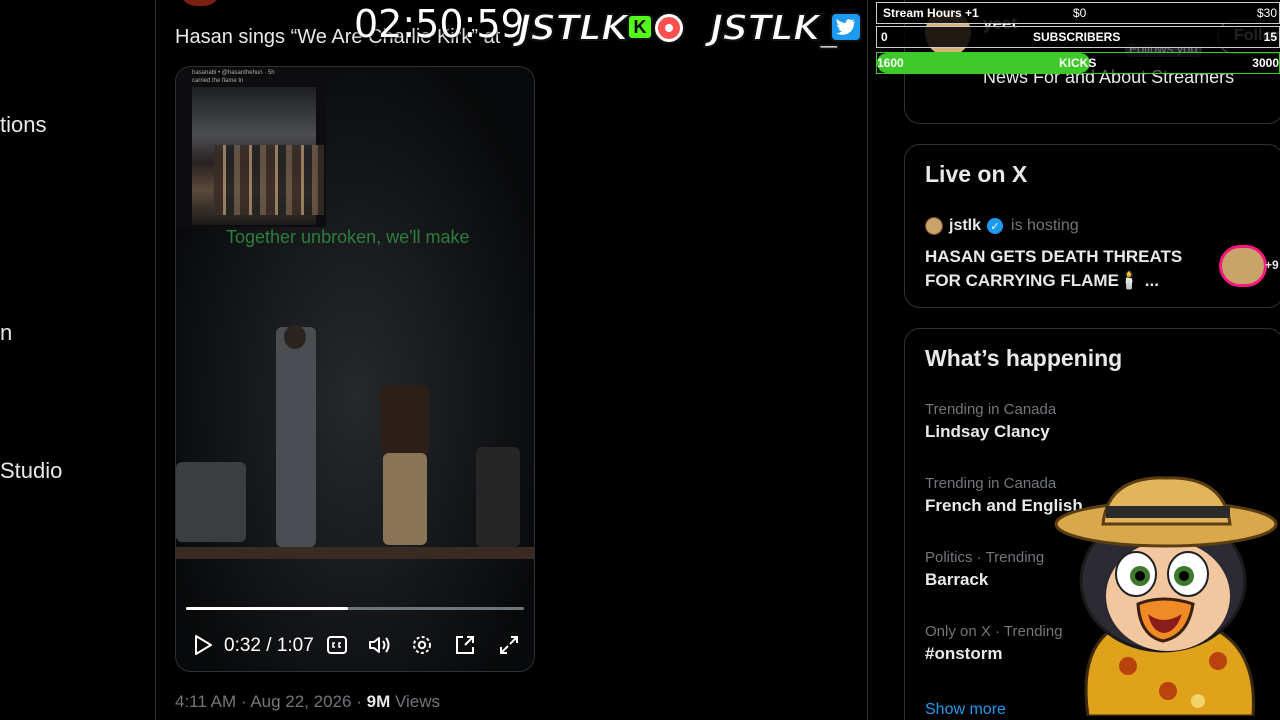 The height and width of the screenshot is (720, 1280). Describe the element at coordinates (931, 13) in the screenshot. I see `goal-label: Stream Hours +1` at that location.